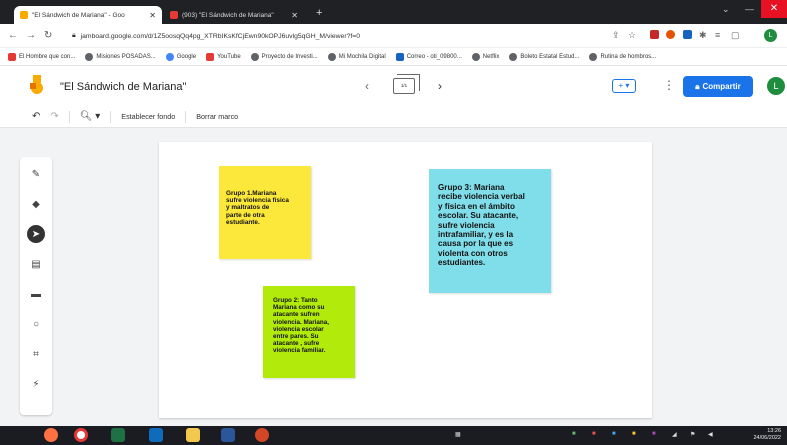 This screenshot has height=445, width=787. Describe the element at coordinates (193, 435) in the screenshot. I see `file-explorer-icon` at that location.